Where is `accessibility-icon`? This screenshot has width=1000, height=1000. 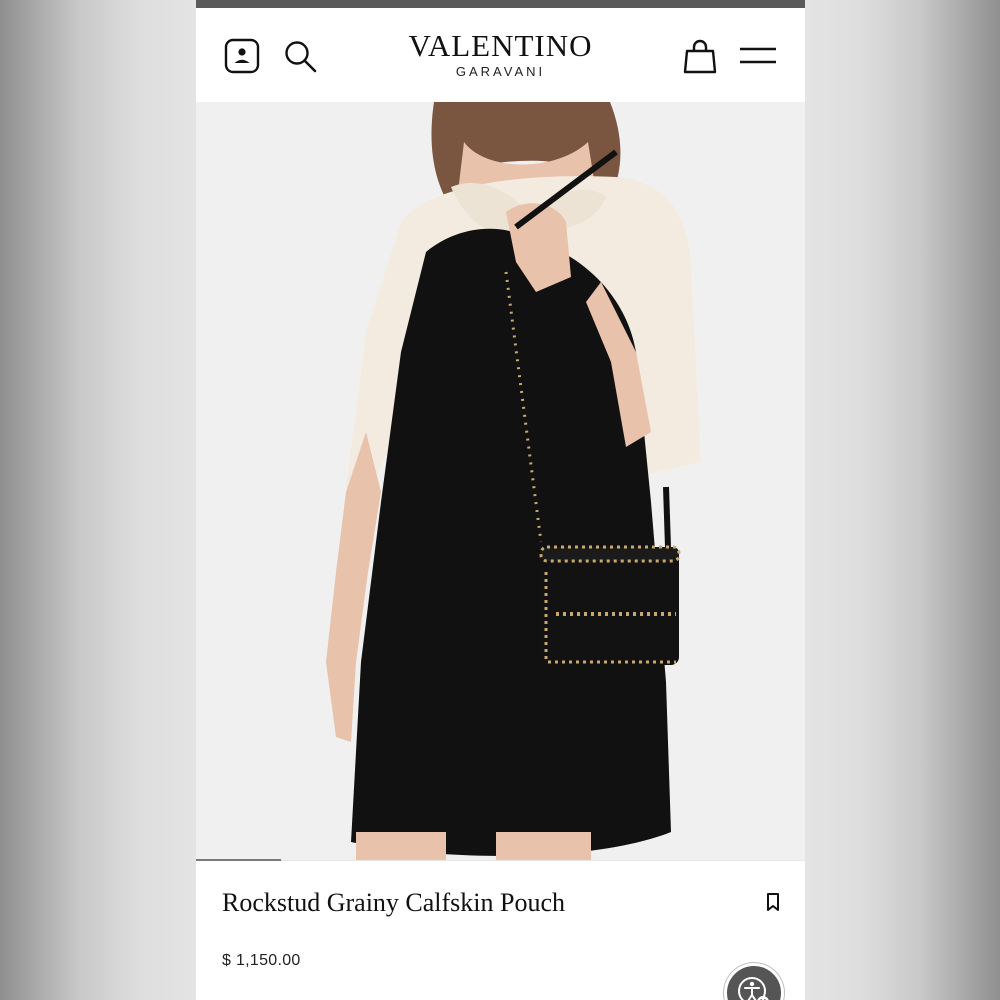 accessibility-icon is located at coordinates (754, 981).